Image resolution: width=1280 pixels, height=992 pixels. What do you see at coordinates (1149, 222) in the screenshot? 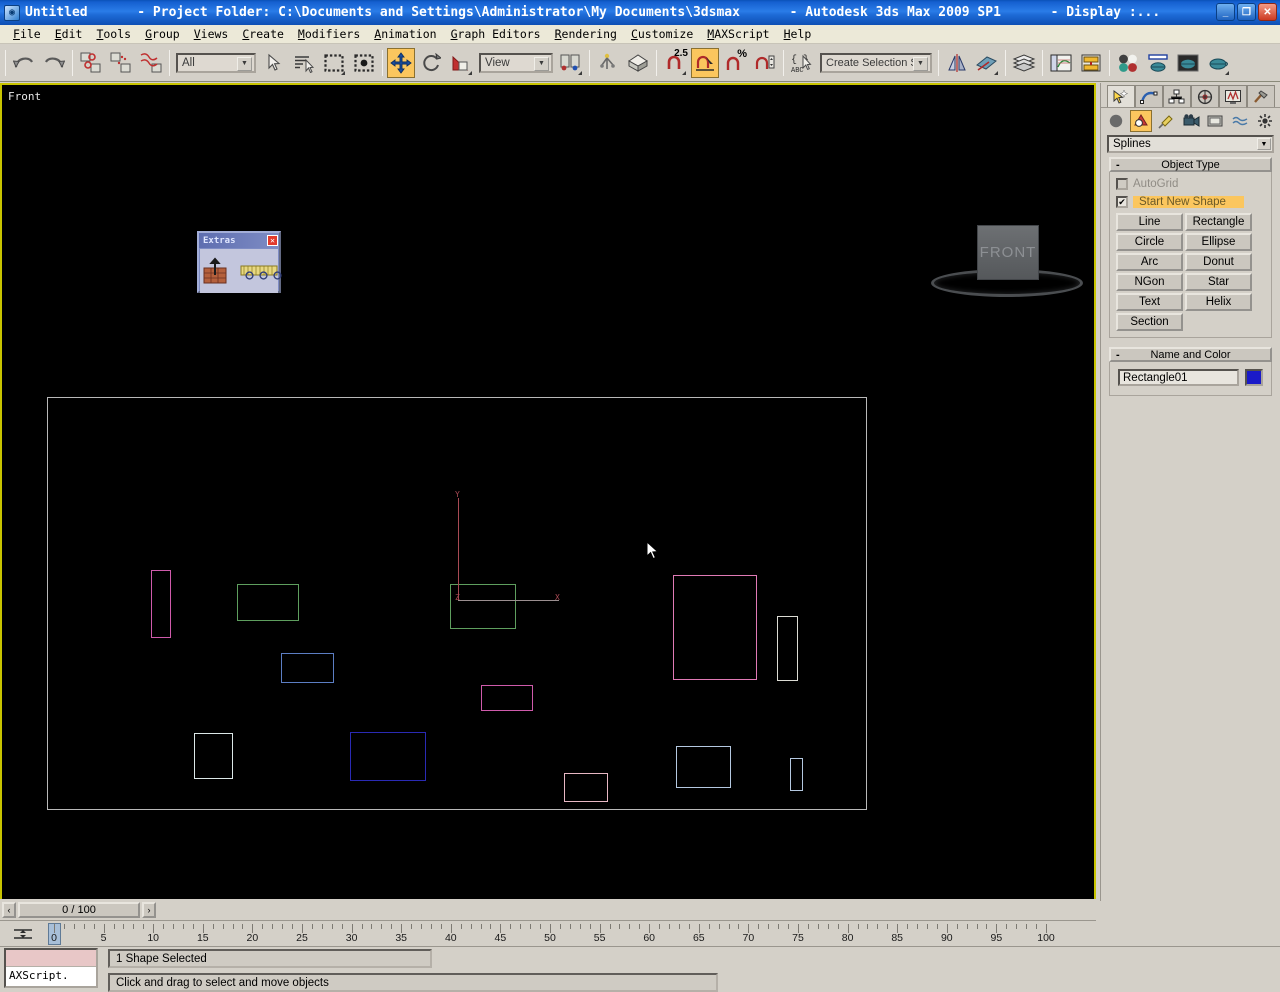
I see `object-type-line-button: Line` at bounding box center [1149, 222].